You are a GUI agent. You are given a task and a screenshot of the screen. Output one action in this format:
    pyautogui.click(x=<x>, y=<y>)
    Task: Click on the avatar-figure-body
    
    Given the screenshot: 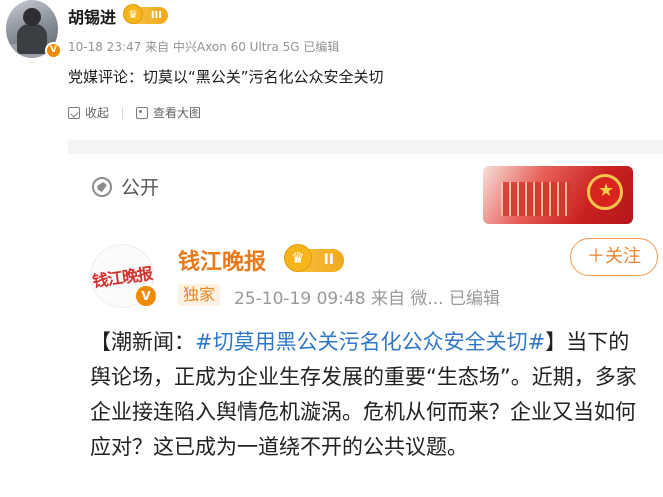 What is the action you would take?
    pyautogui.click(x=32, y=39)
    